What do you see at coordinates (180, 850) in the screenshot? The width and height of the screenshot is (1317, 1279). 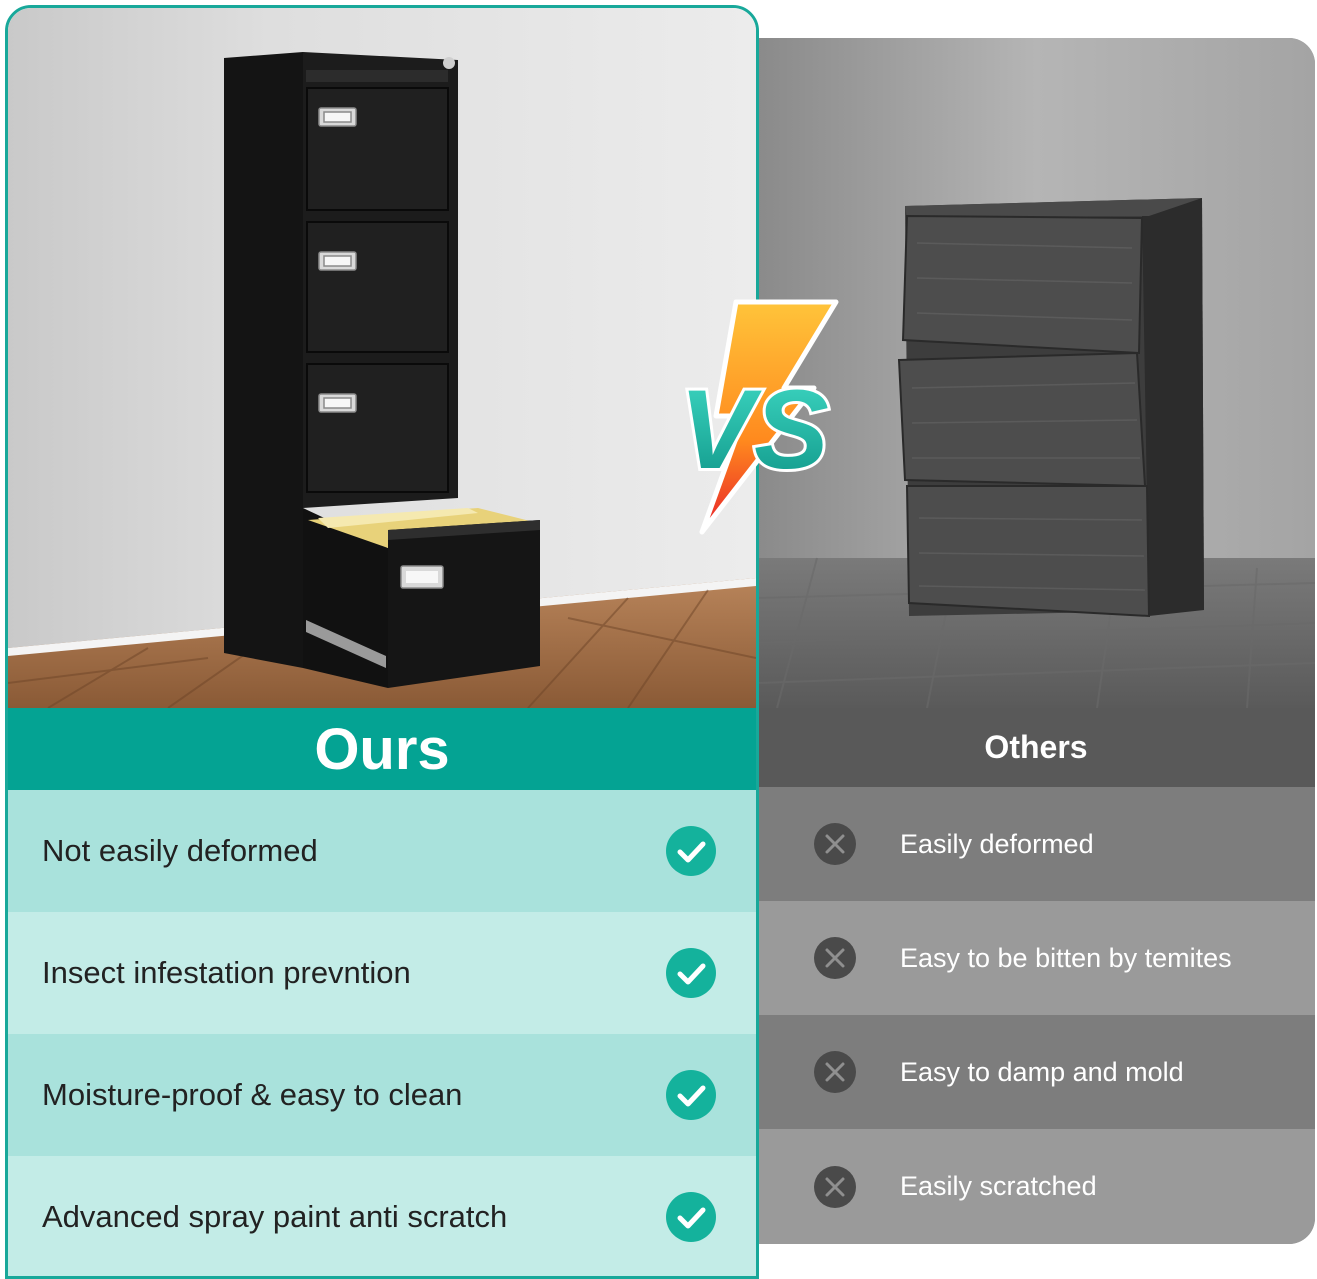 I see `ours-feature-label: Not easily deformed` at bounding box center [180, 850].